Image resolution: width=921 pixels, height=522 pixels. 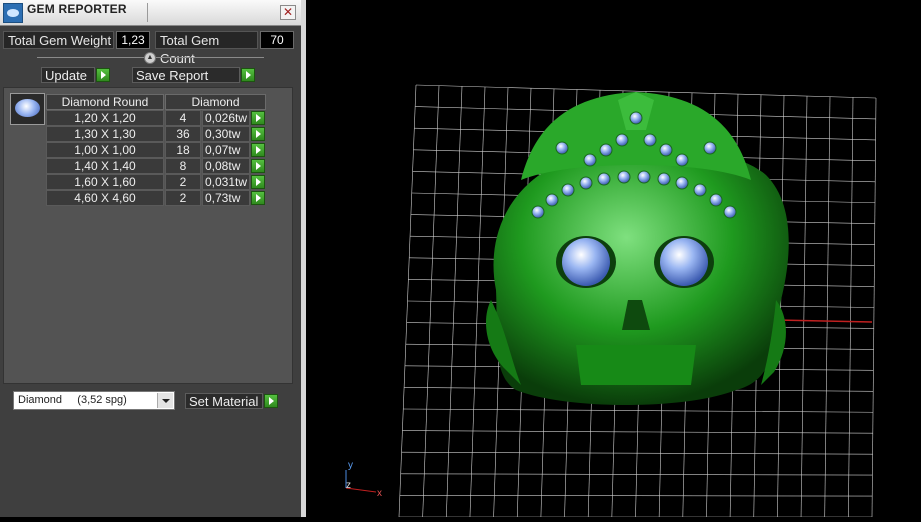 What do you see at coordinates (215, 102) in the screenshot?
I see `header-gem-material: Diamond` at bounding box center [215, 102].